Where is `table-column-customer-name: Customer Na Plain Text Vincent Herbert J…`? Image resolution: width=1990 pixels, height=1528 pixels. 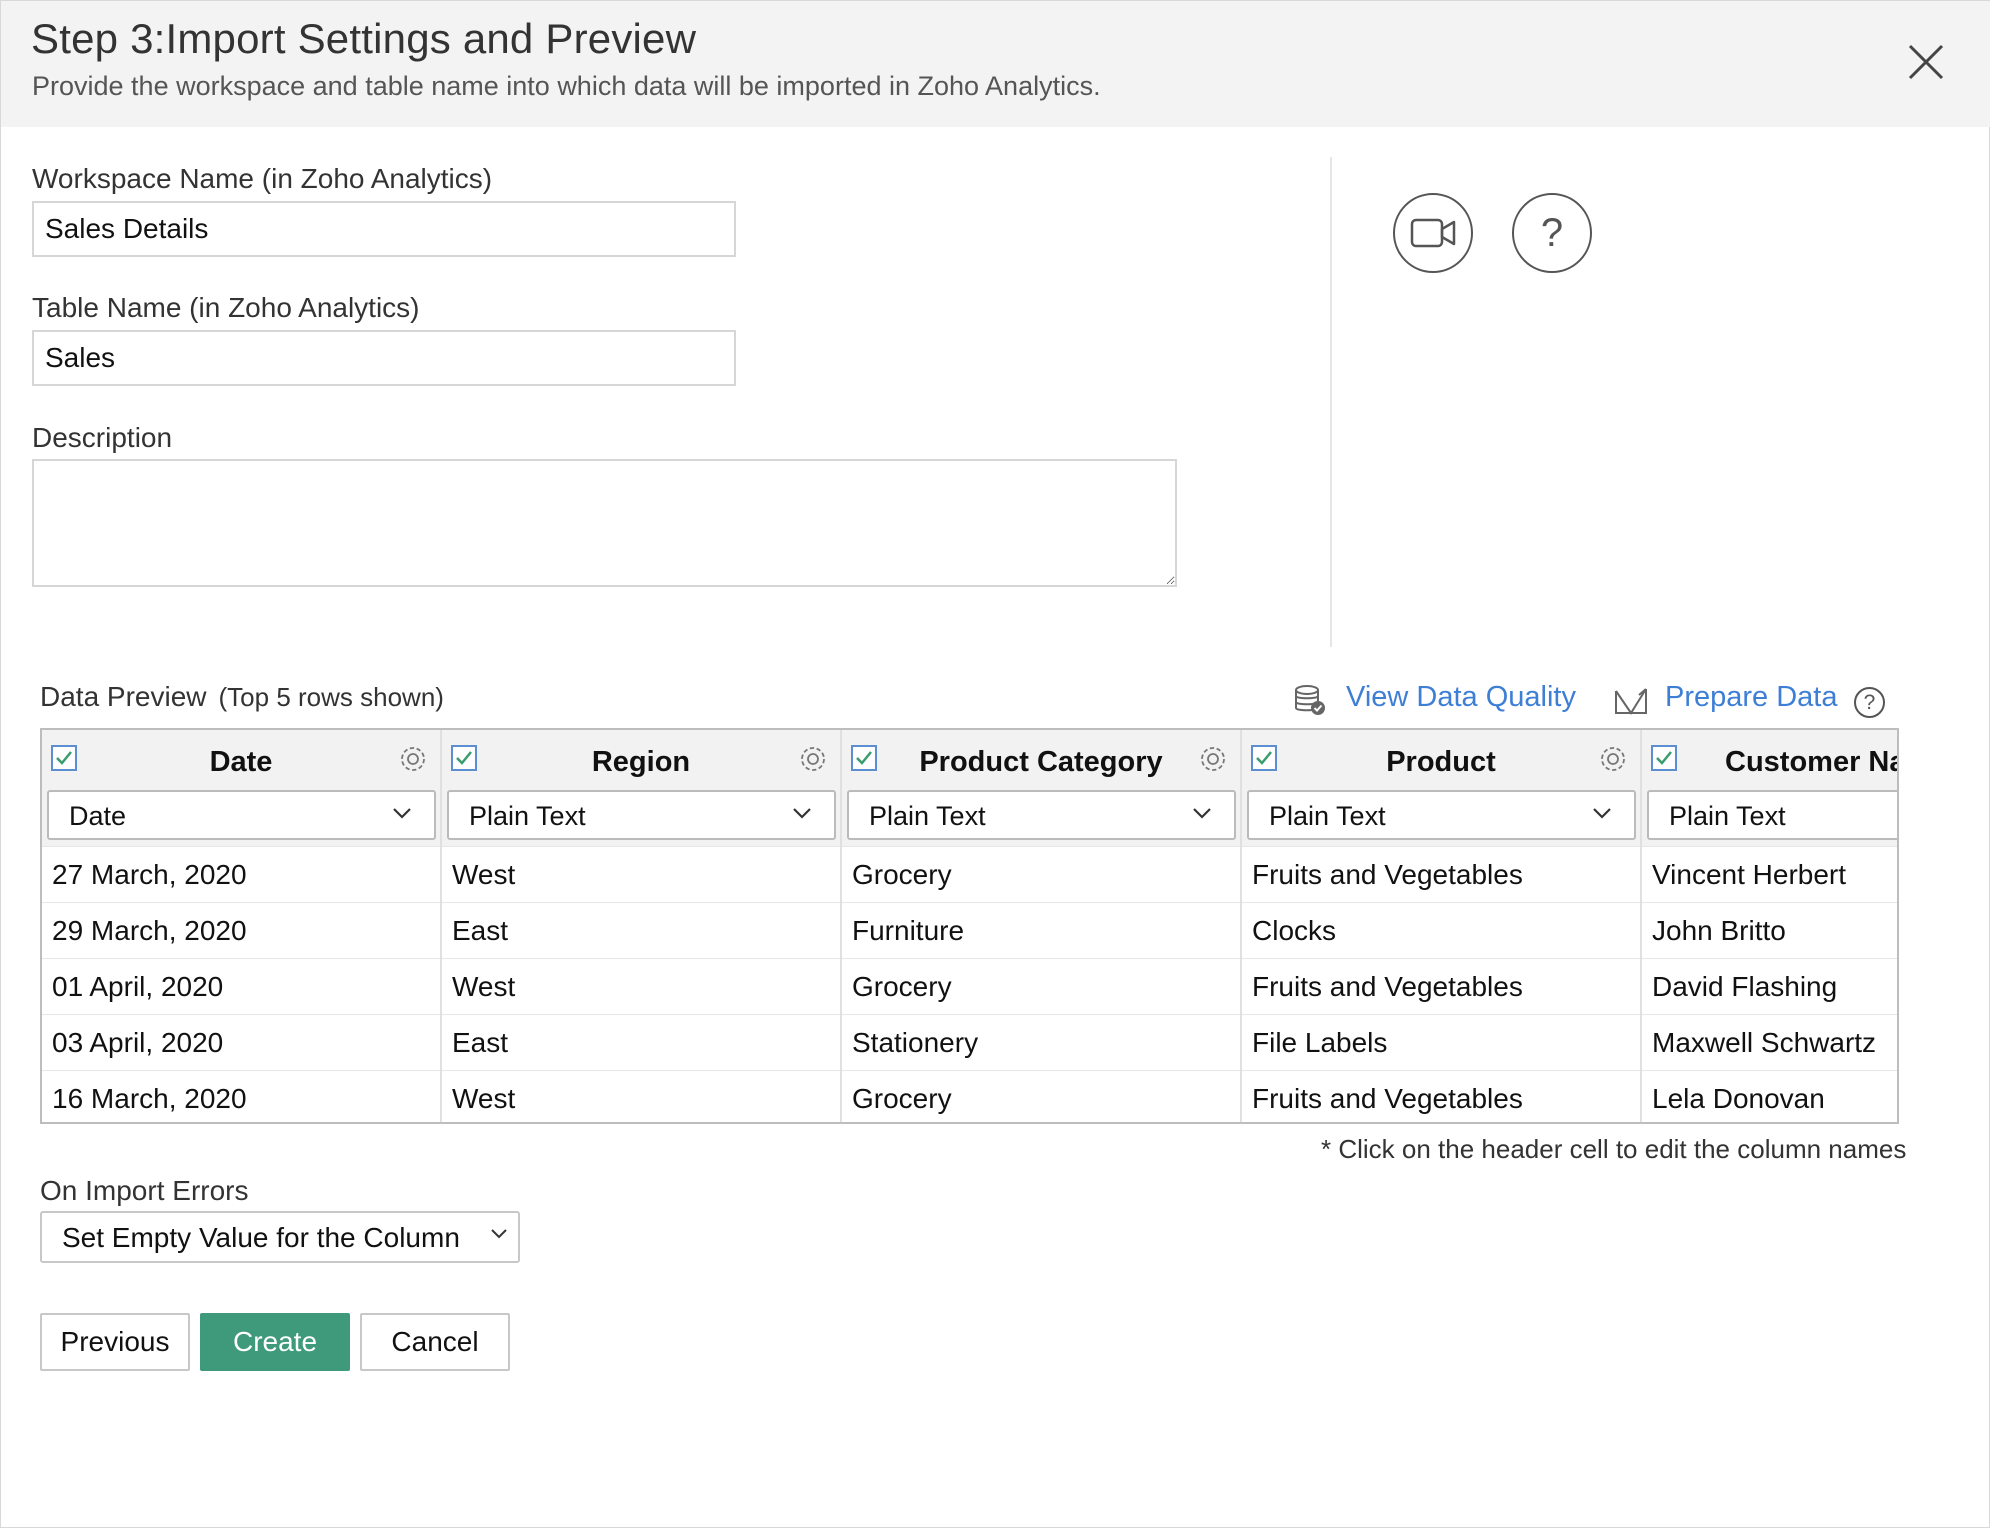
table-column-customer-name: Customer Na Plain Text Vincent Herbert J… is located at coordinates (1770, 926).